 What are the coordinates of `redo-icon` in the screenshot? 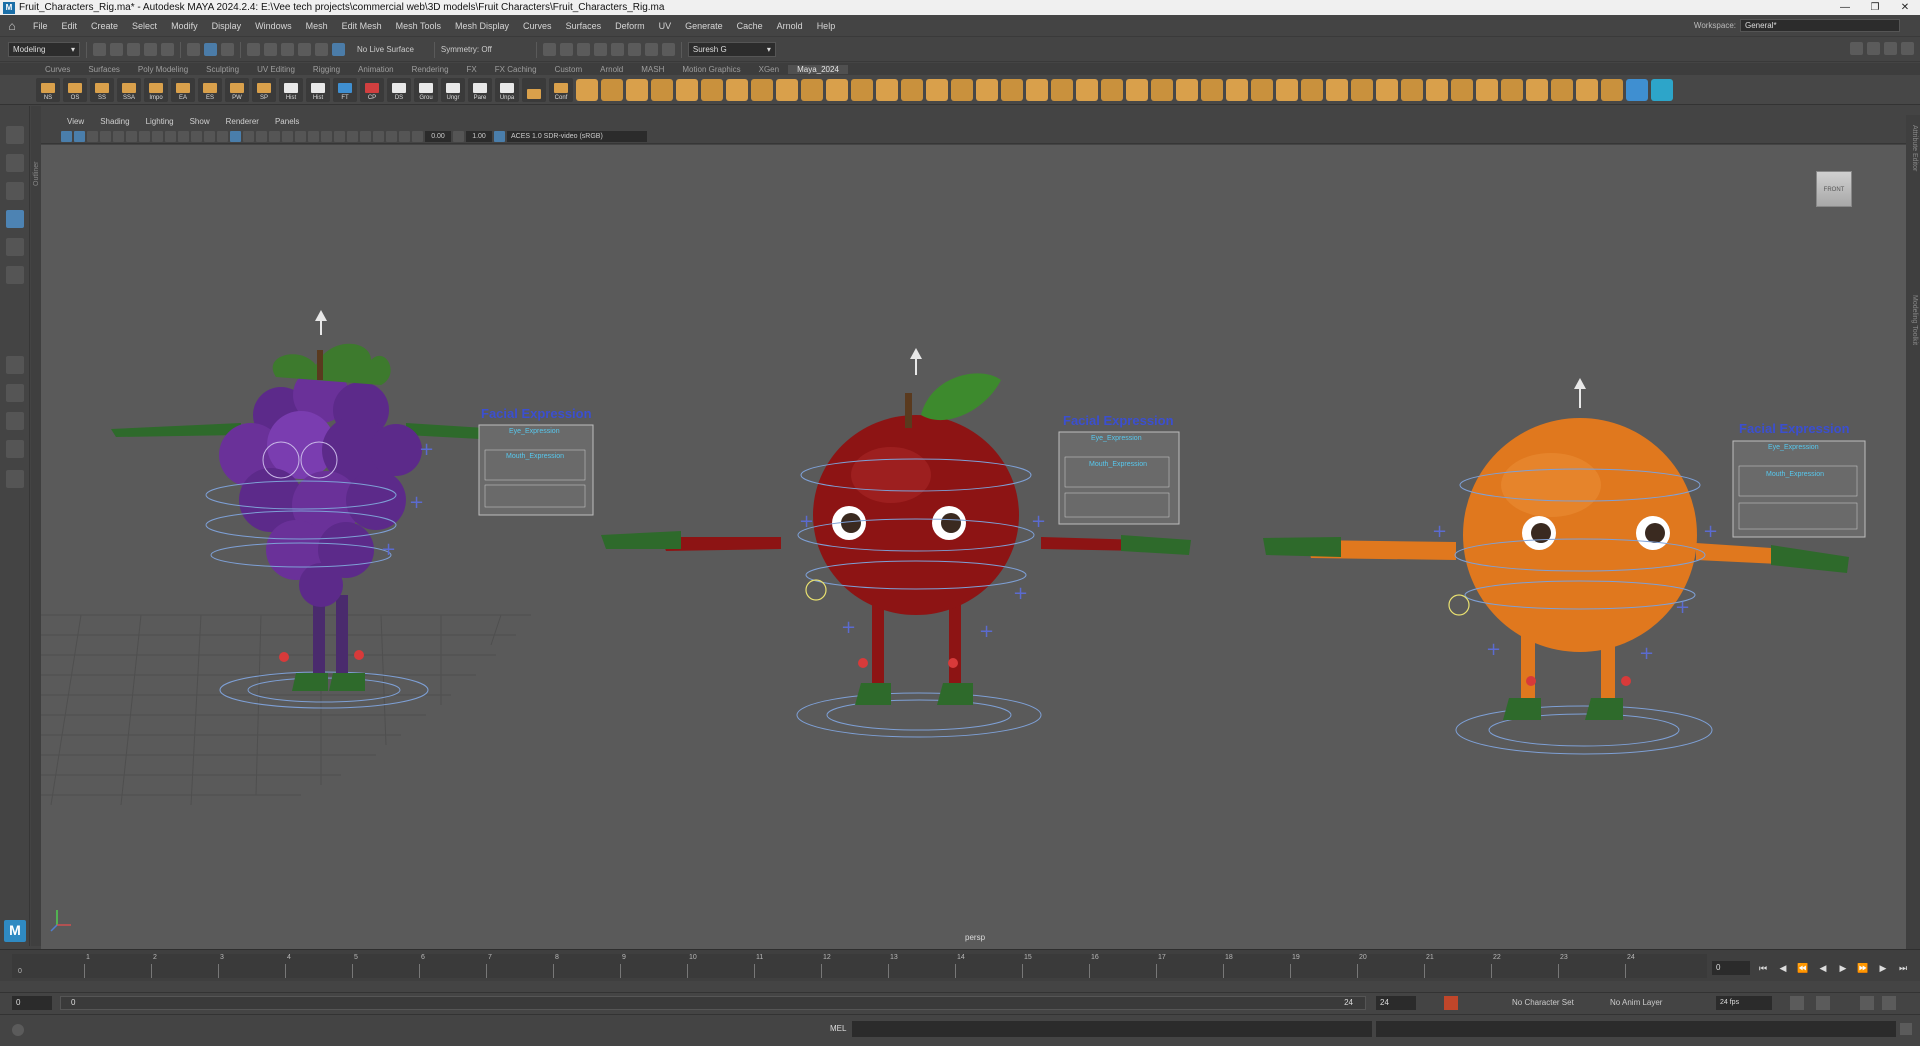 It's located at (167, 49).